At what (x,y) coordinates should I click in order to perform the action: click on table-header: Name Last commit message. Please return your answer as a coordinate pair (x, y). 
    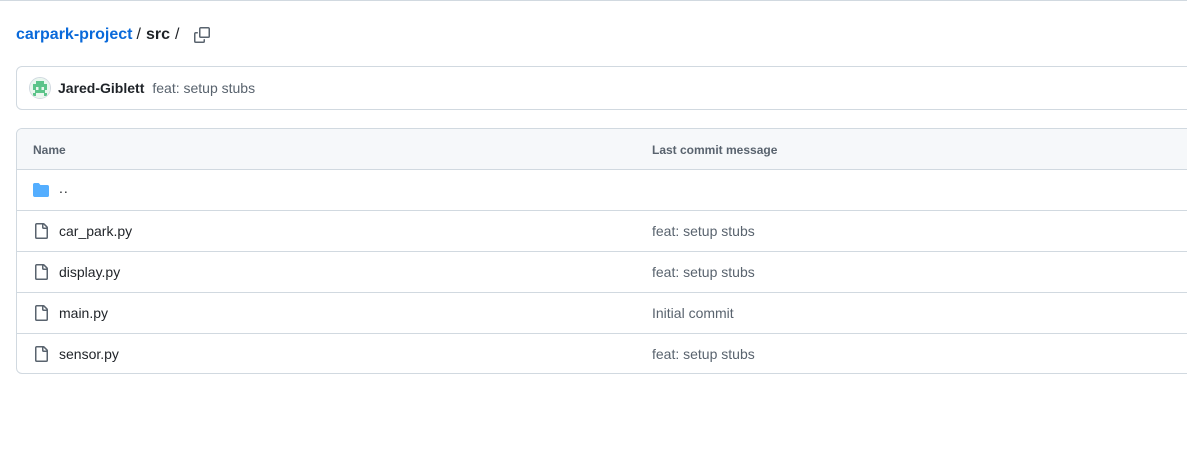
    Looking at the image, I should click on (602, 149).